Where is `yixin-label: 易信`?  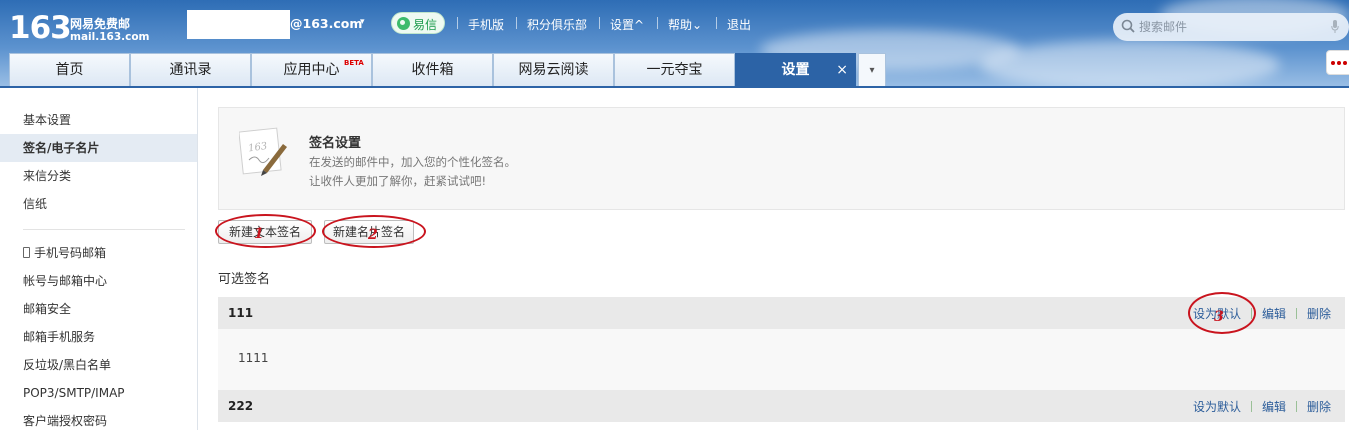 yixin-label: 易信 is located at coordinates (425, 25).